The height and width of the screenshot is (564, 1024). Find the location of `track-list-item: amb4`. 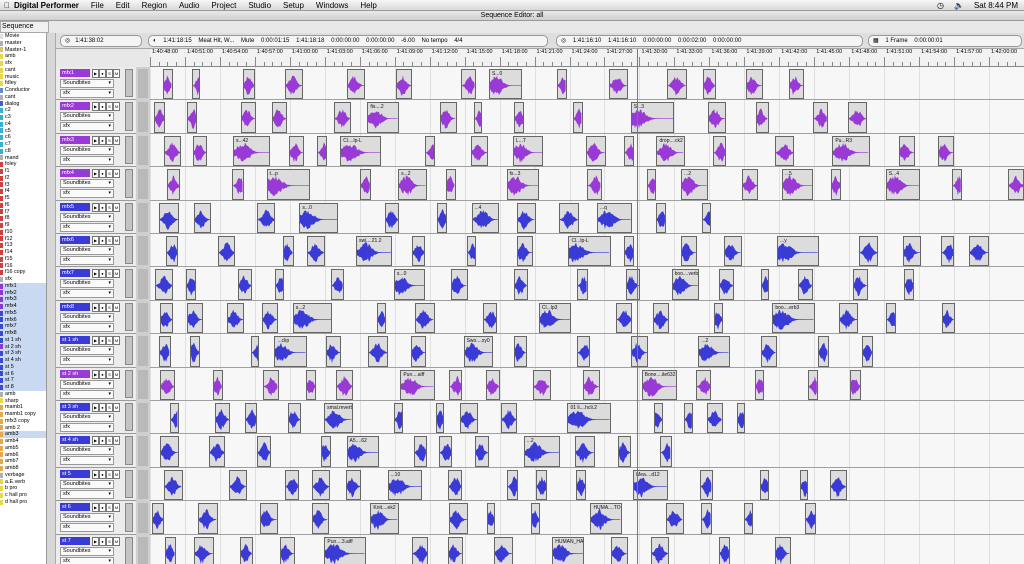

track-list-item: amb4 is located at coordinates (23, 441).